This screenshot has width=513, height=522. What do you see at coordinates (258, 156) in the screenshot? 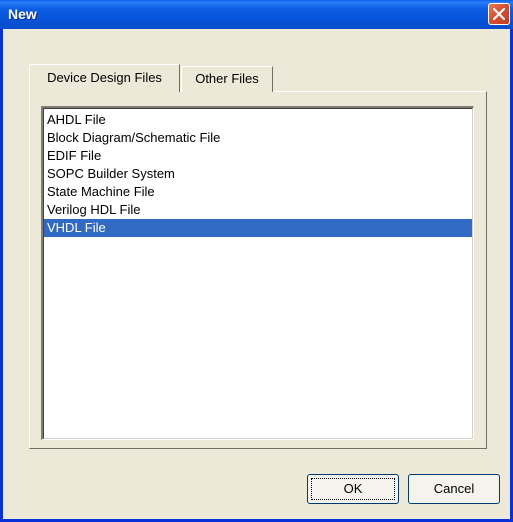
I see `list-item: EDIF File` at bounding box center [258, 156].